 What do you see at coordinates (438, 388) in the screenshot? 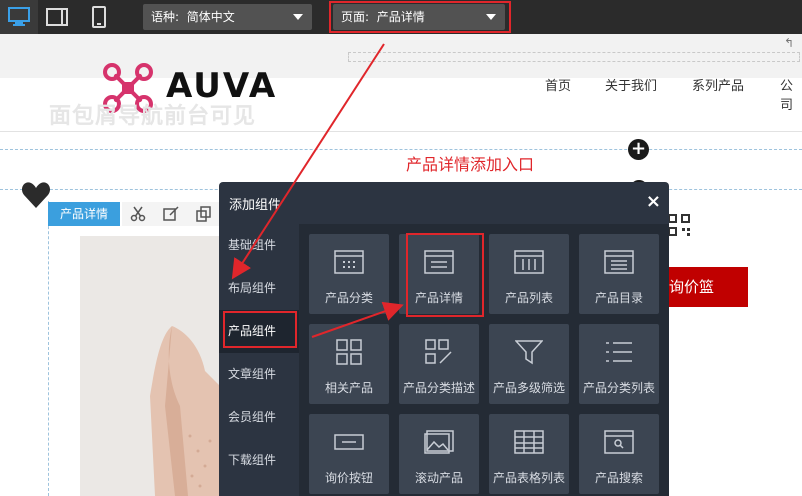
I see `component-label: 产品分类描述` at bounding box center [438, 388].